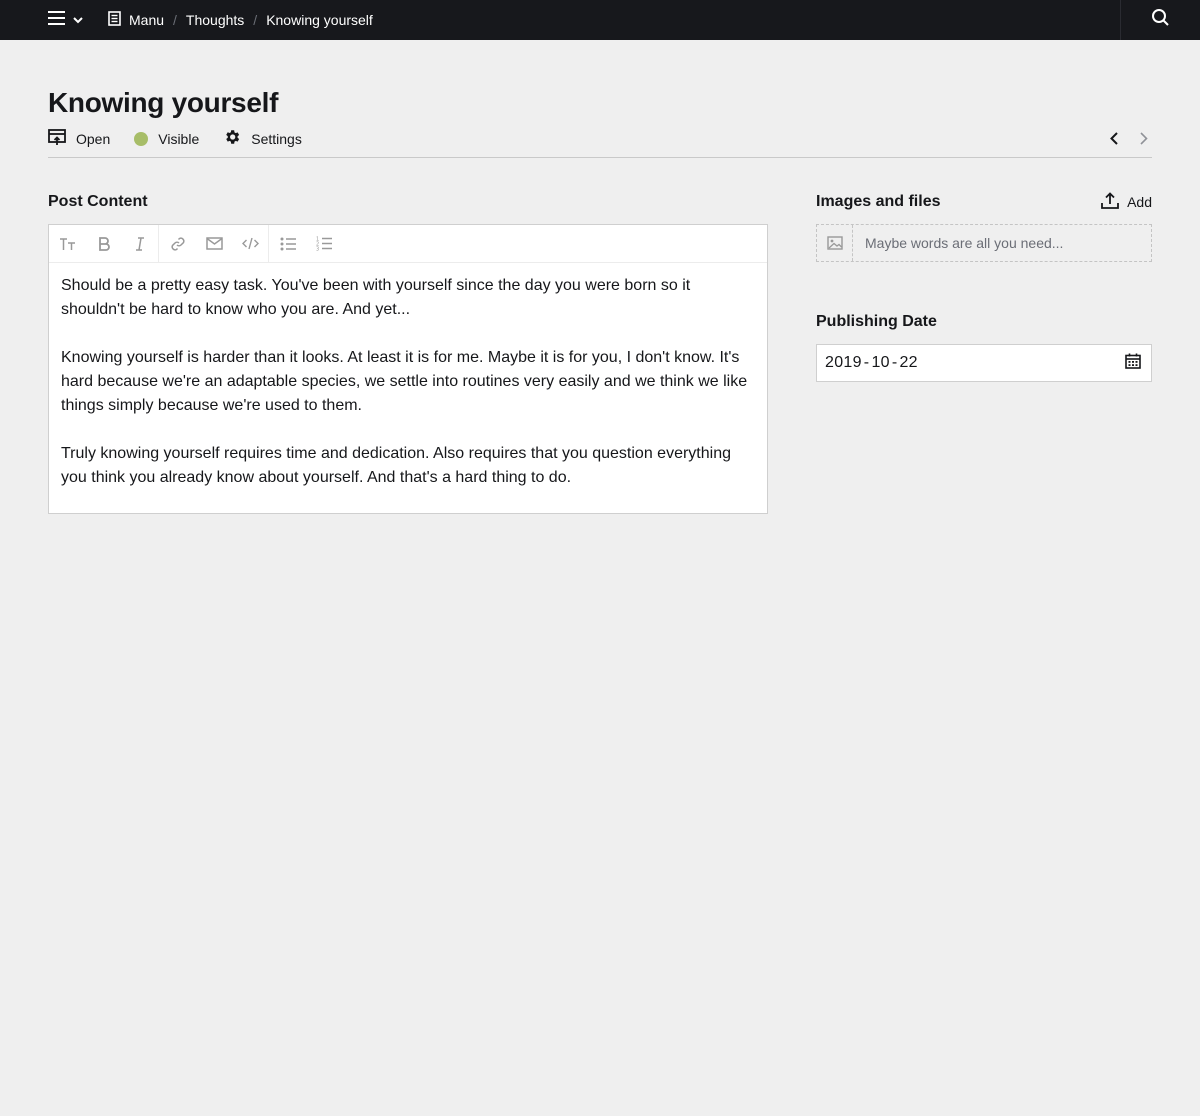 The image size is (1200, 1116). What do you see at coordinates (179, 138) in the screenshot?
I see `status-label: Visible` at bounding box center [179, 138].